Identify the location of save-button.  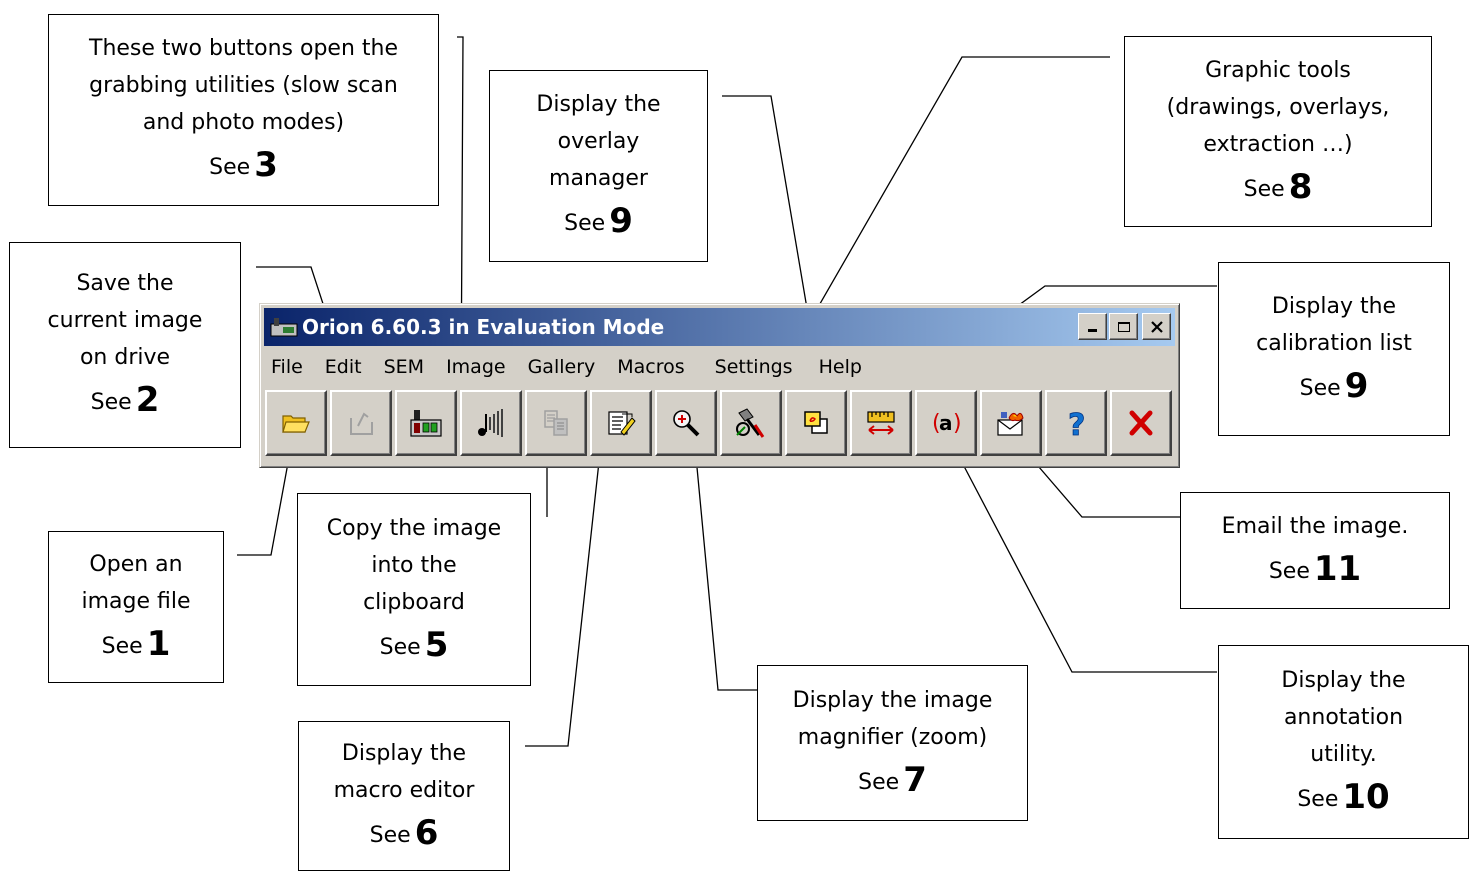
(361, 423).